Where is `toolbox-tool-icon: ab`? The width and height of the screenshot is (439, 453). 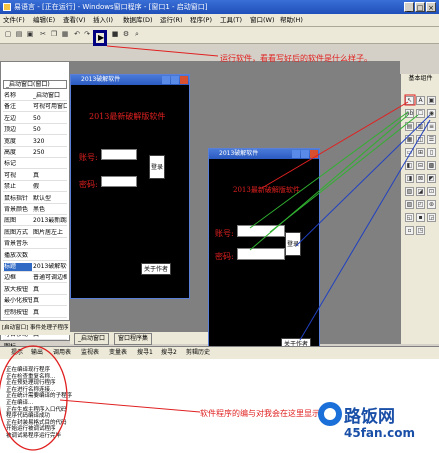
toolbox-tool-icon: ab is located at coordinates (409, 113).